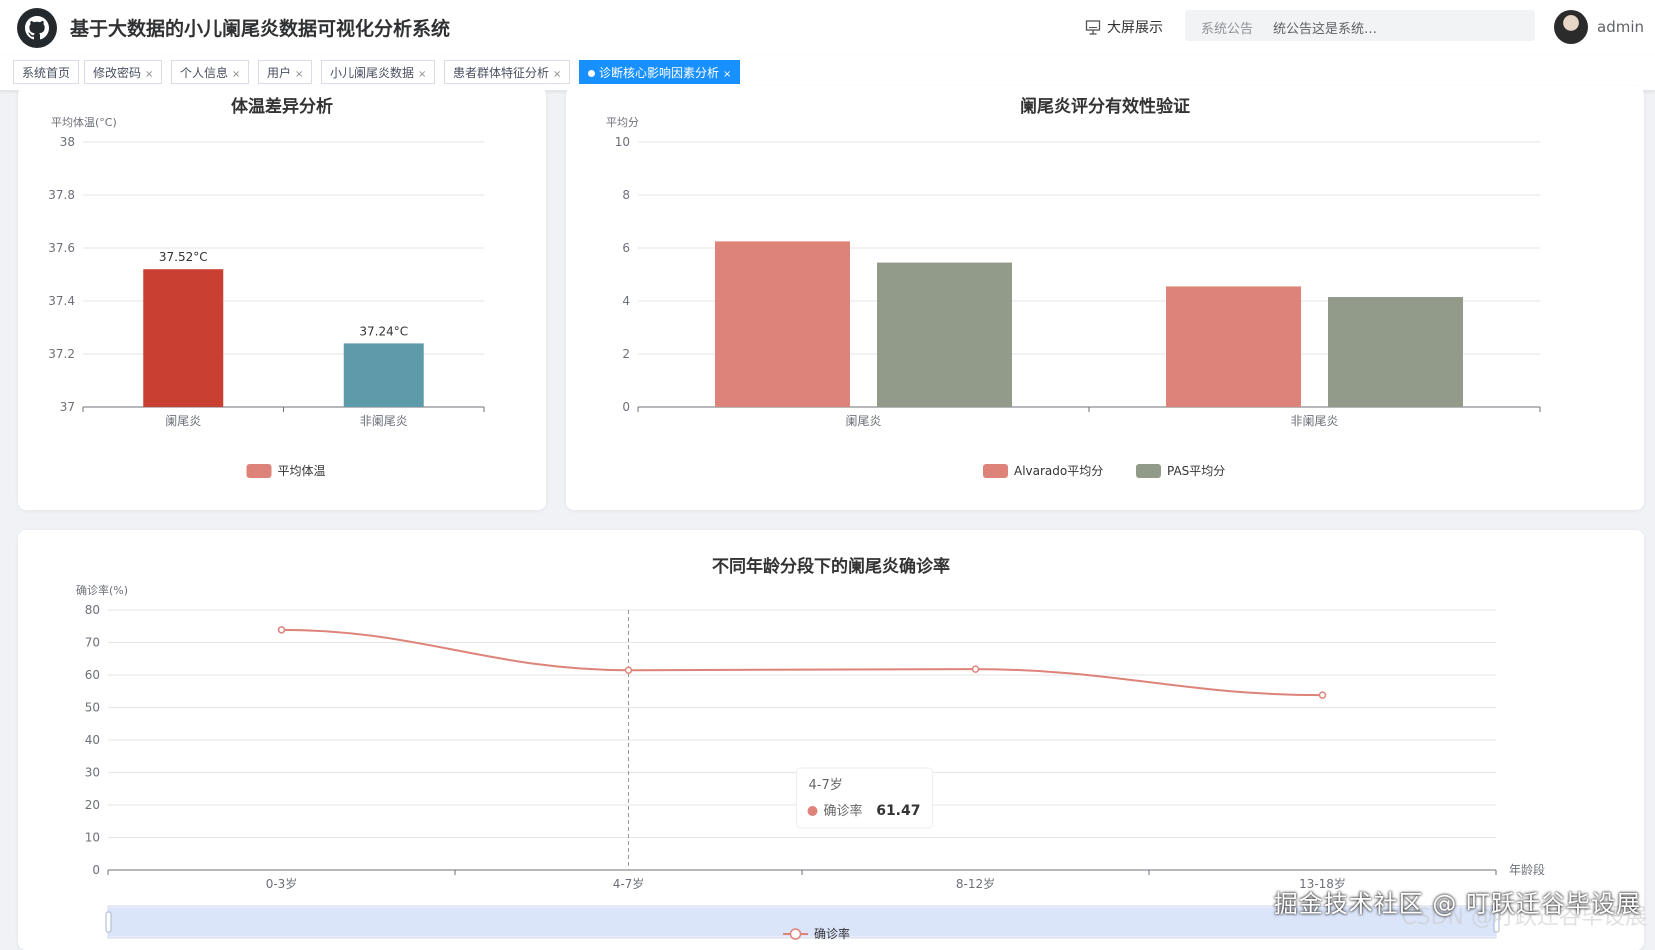 This screenshot has height=950, width=1655. What do you see at coordinates (626, 195) in the screenshot?
I see `y-tick-label: 8` at bounding box center [626, 195].